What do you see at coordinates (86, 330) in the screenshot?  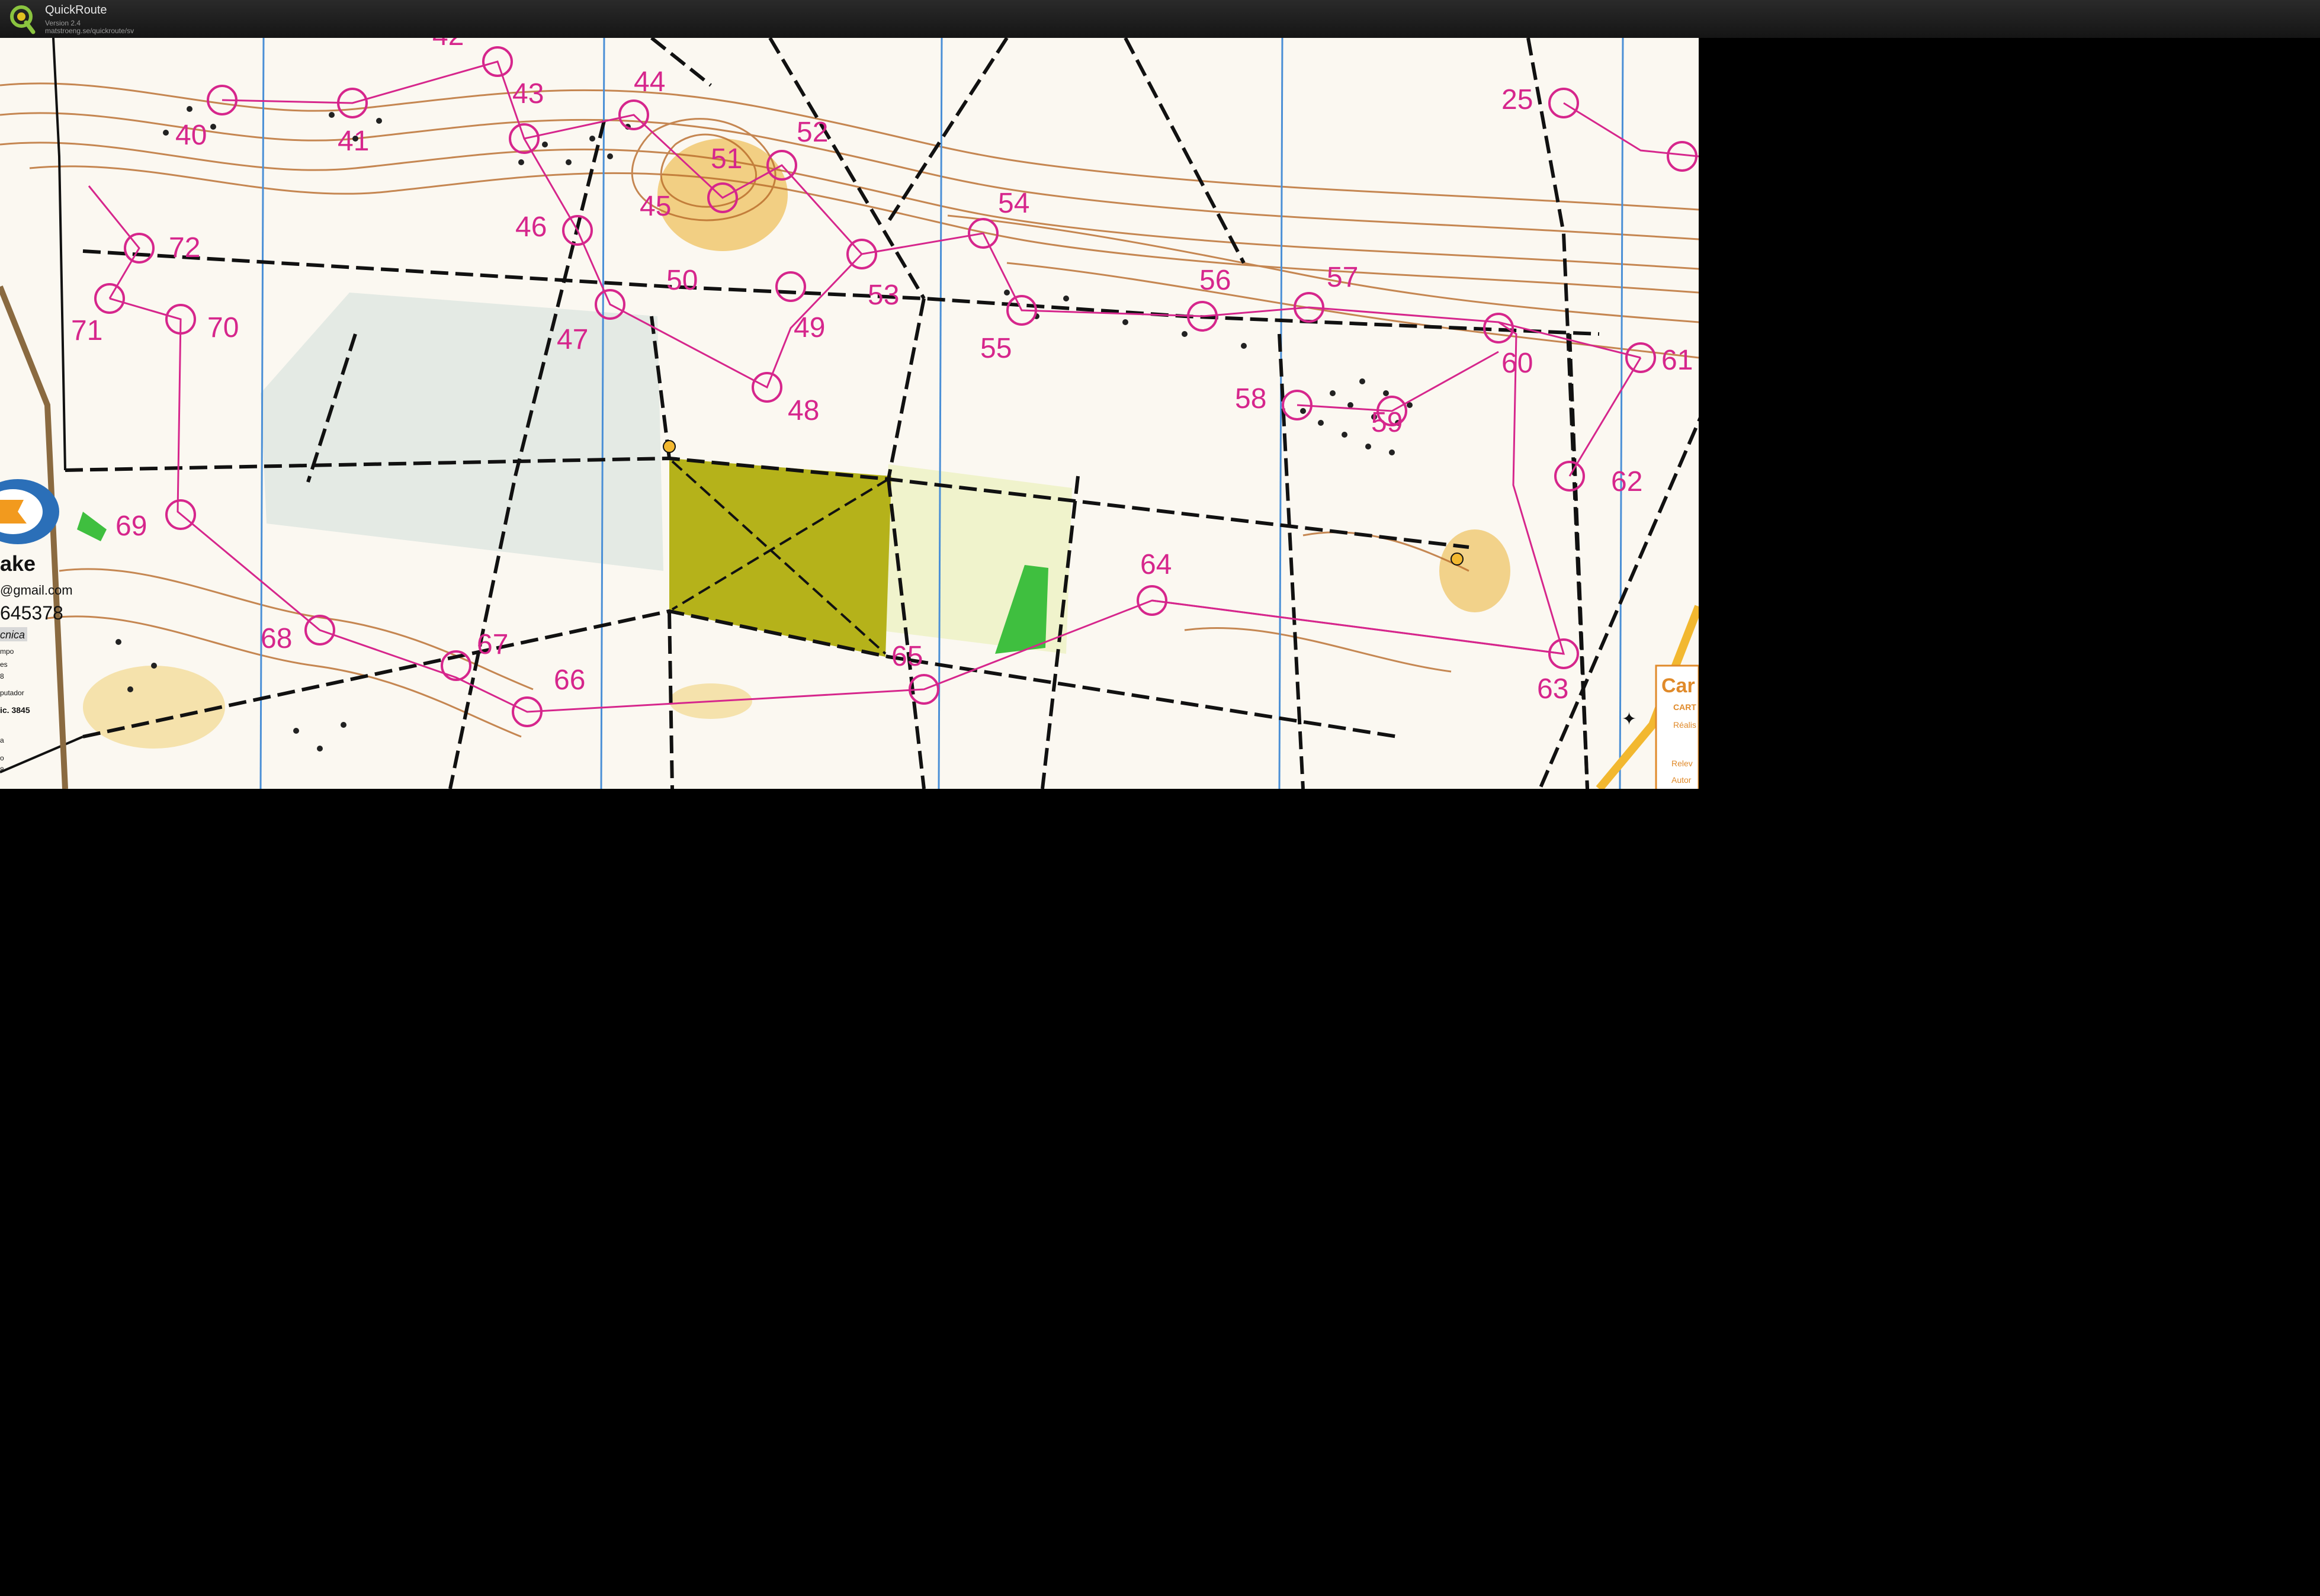 I see `control-71-label: 71` at bounding box center [86, 330].